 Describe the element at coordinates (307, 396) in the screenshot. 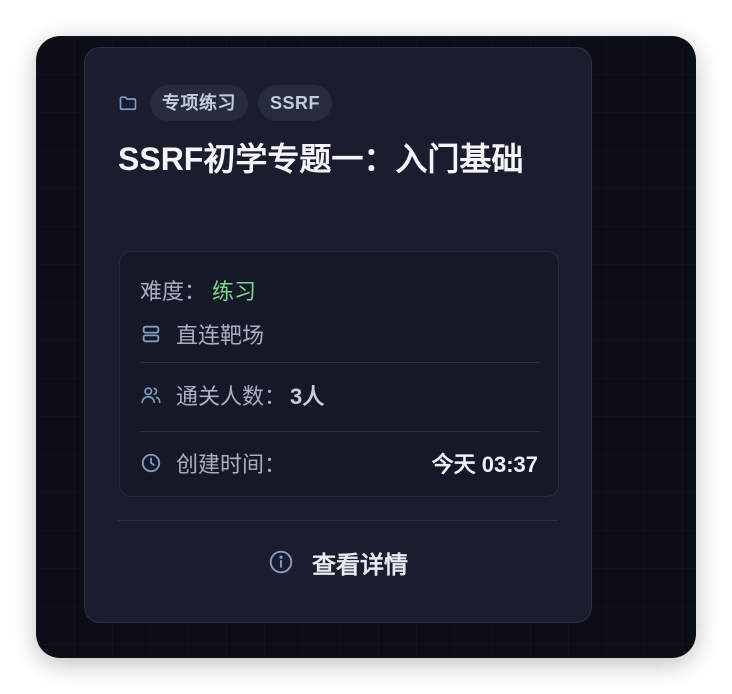

I see `passers-value: 3人` at that location.